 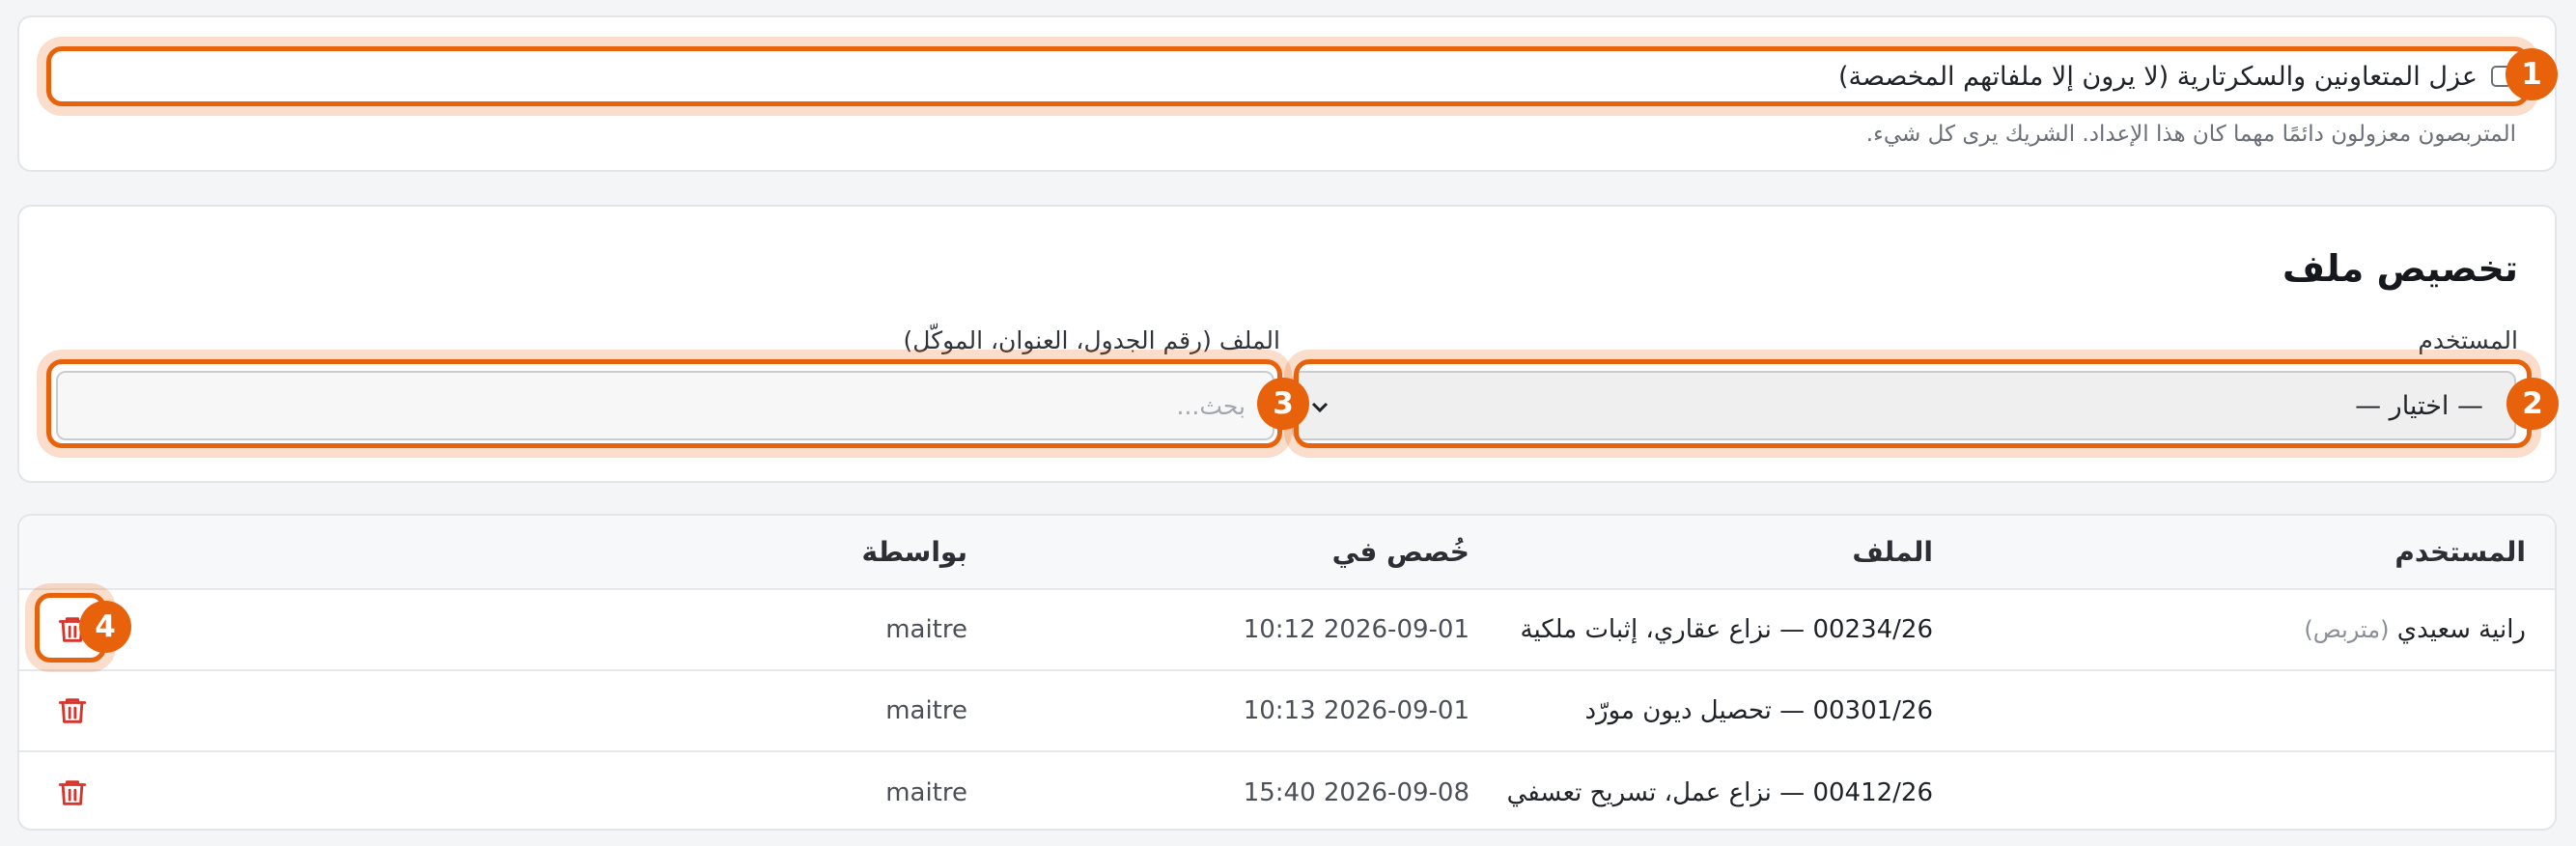 I want to click on user-select-value: — اختيار —, so click(x=2419, y=405).